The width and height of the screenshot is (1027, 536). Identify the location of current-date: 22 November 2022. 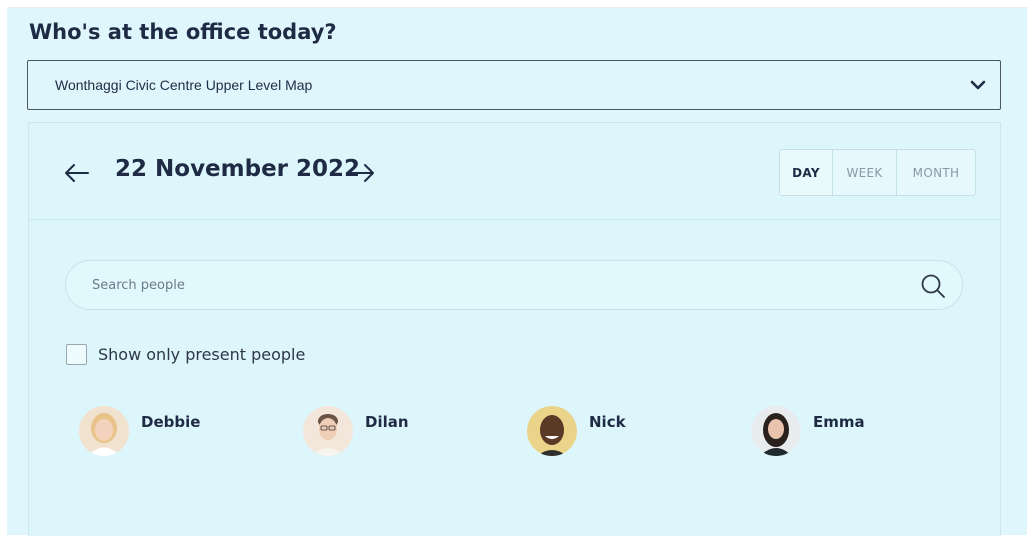
(238, 169).